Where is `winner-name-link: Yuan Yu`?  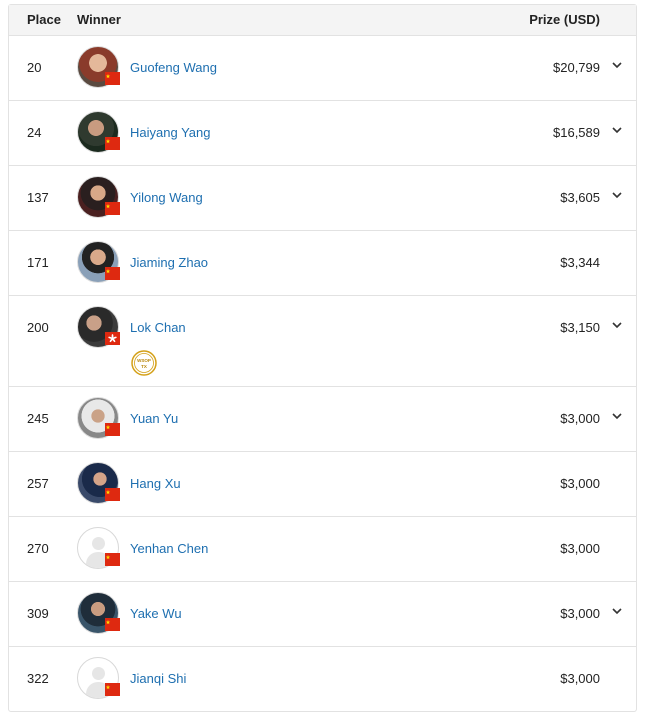
winner-name-link: Yuan Yu is located at coordinates (154, 418).